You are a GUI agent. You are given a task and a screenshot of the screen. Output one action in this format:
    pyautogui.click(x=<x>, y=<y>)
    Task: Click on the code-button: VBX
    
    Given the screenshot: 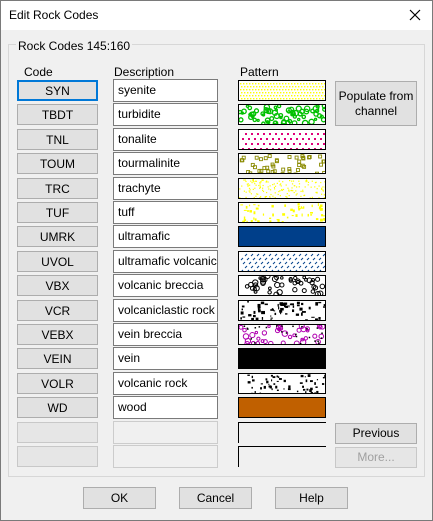 What is the action you would take?
    pyautogui.click(x=57, y=285)
    